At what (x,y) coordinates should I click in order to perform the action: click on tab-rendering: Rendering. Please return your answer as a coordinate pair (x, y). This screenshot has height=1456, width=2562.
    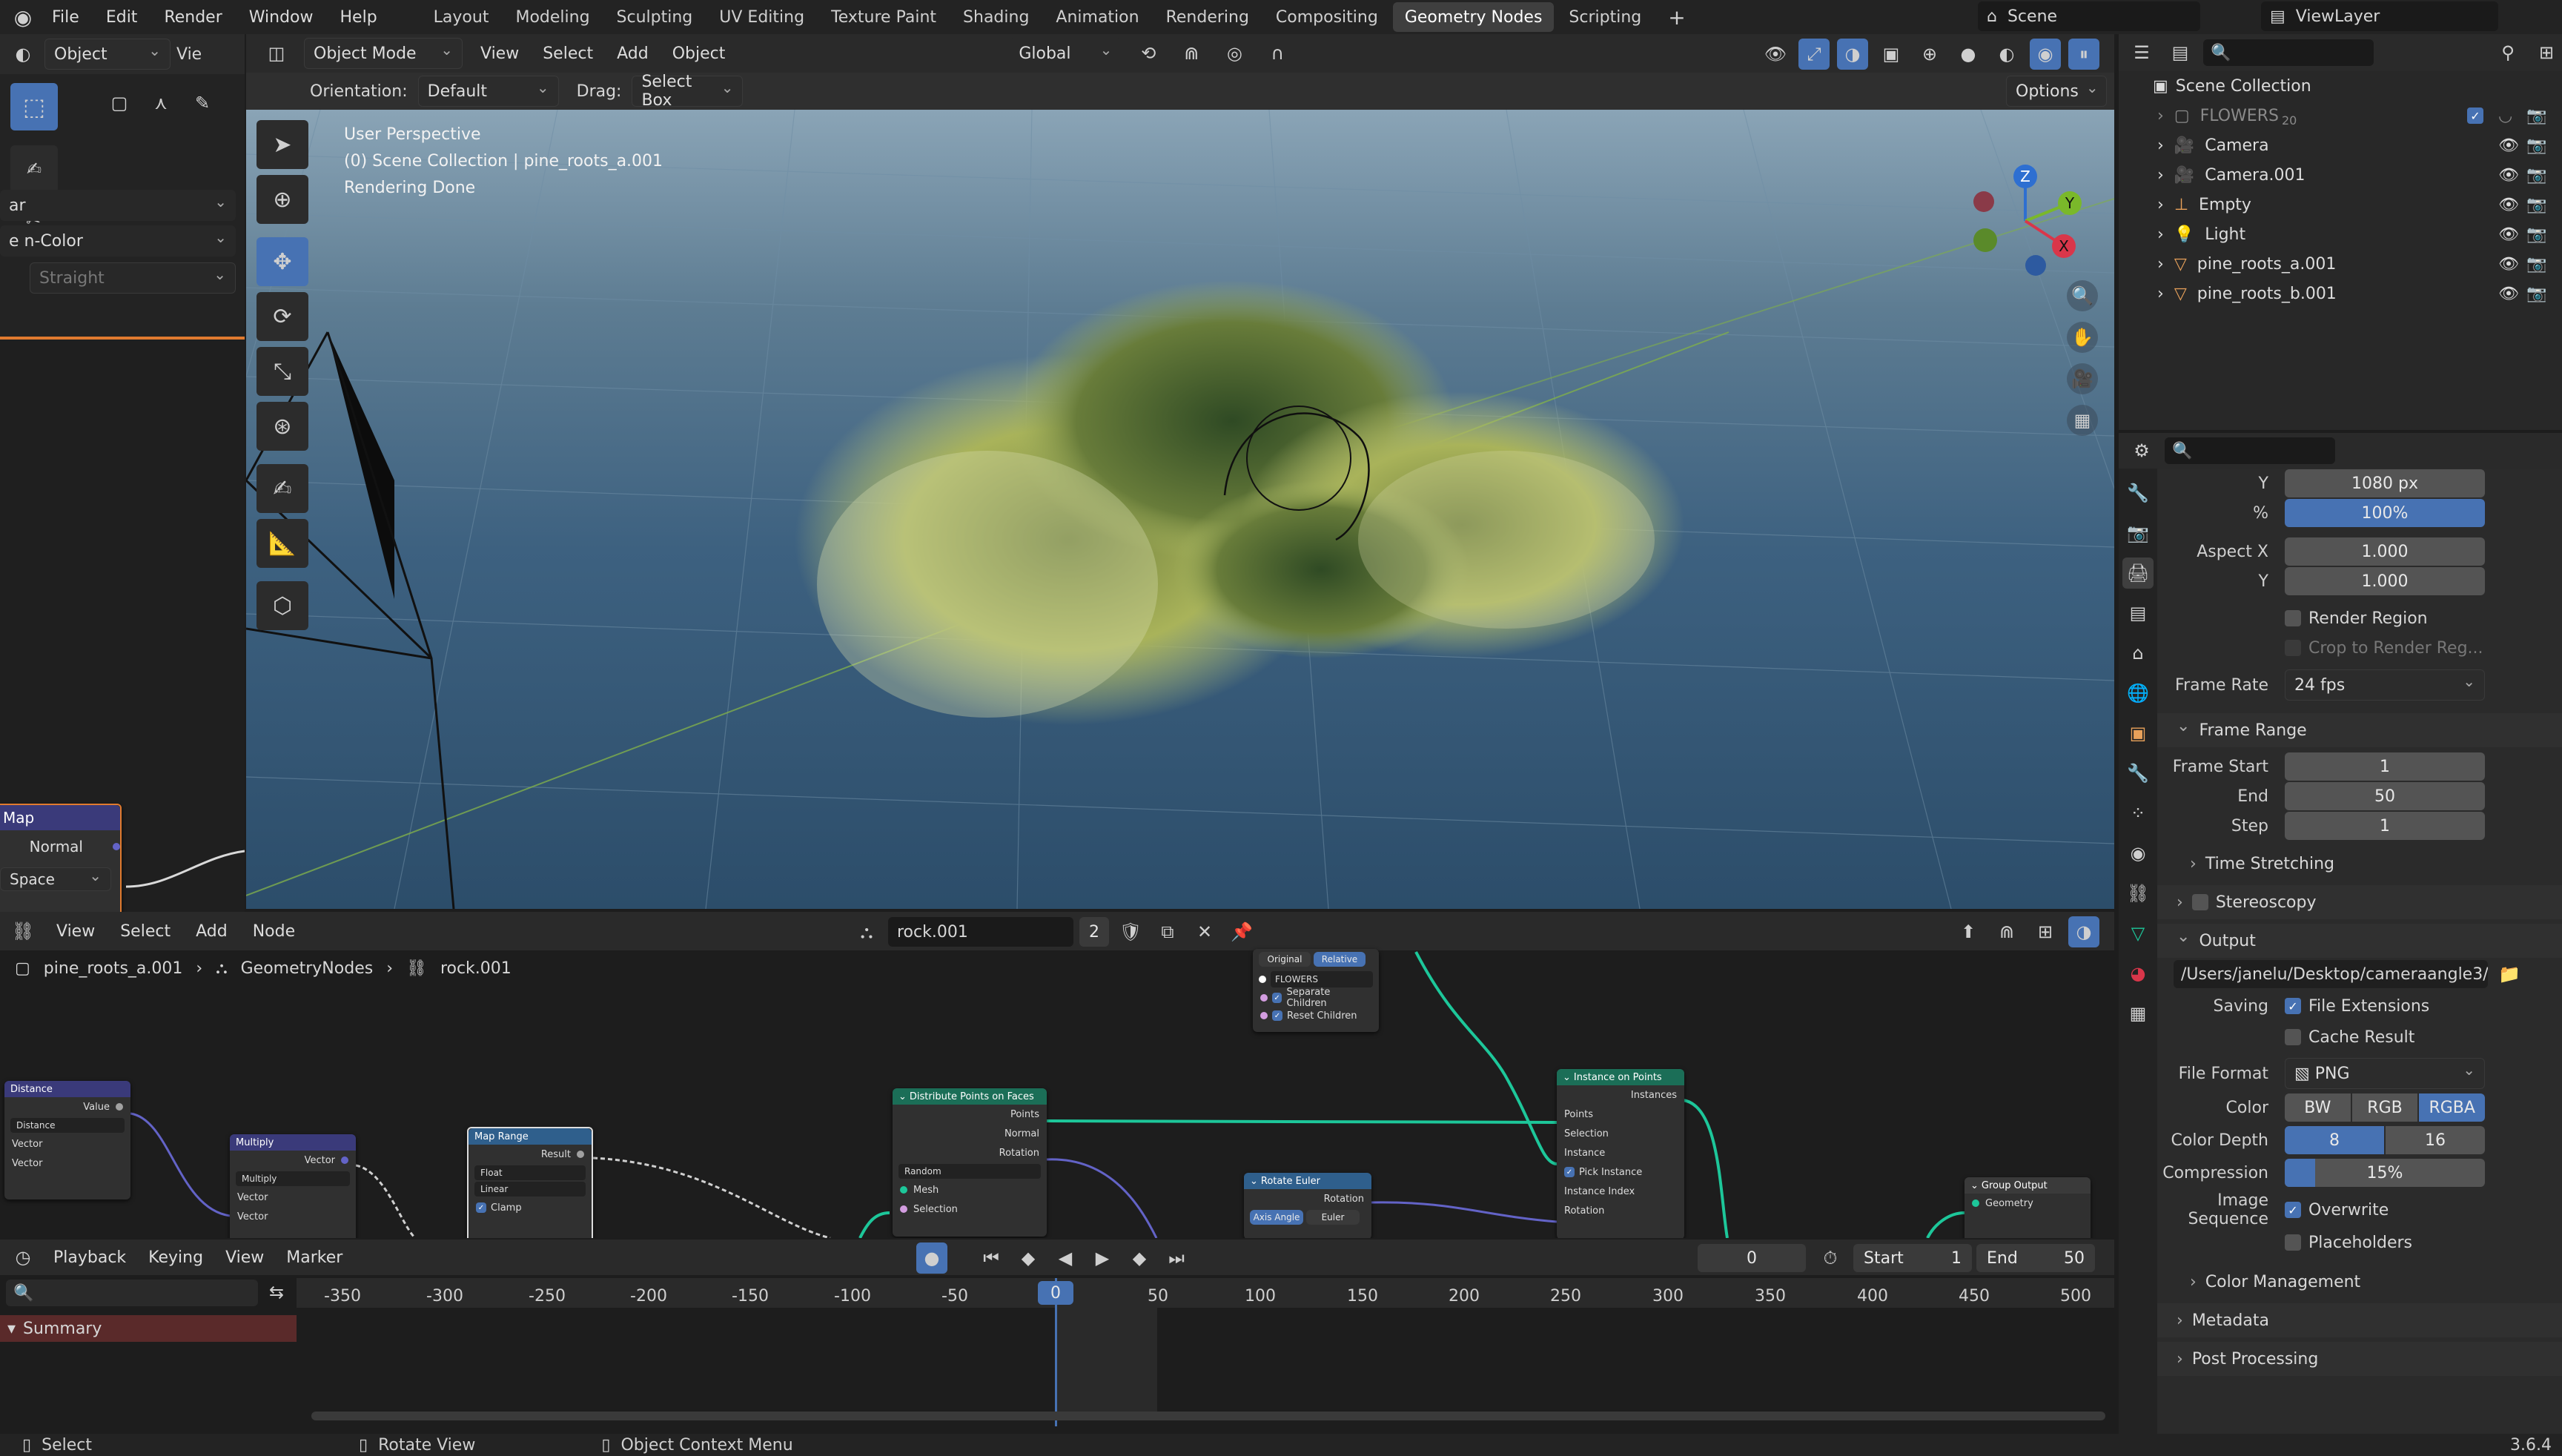
    Looking at the image, I should click on (1207, 17).